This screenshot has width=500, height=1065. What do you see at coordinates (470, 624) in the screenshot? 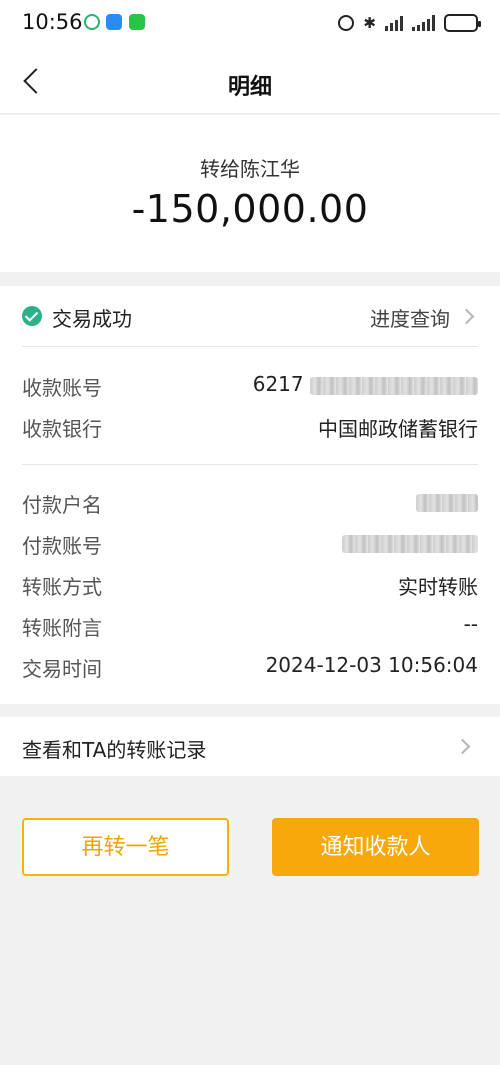
I see `transfer-note-value: --` at bounding box center [470, 624].